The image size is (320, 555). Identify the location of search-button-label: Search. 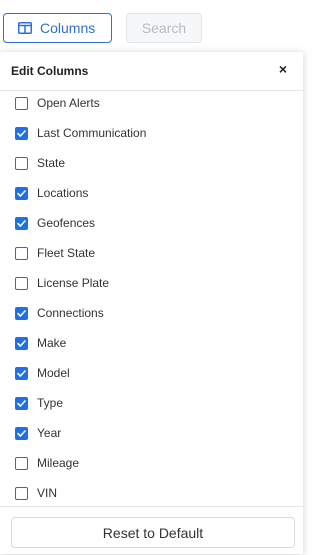
(164, 28).